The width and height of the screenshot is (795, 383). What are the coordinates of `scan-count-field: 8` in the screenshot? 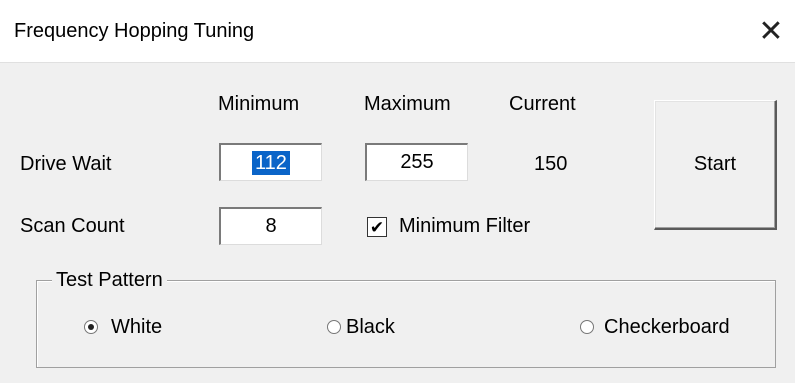 It's located at (270, 226).